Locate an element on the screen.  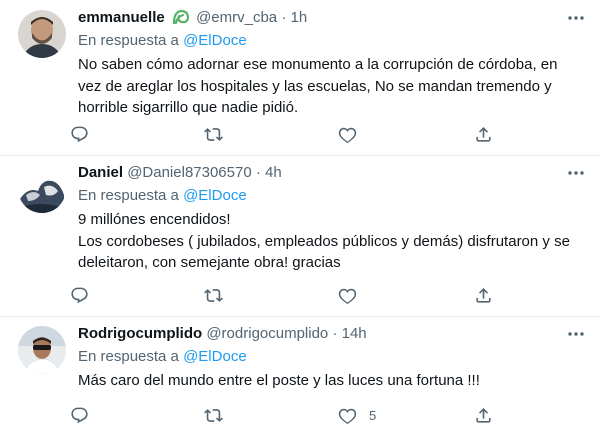
author-name: Daniel is located at coordinates (100, 172).